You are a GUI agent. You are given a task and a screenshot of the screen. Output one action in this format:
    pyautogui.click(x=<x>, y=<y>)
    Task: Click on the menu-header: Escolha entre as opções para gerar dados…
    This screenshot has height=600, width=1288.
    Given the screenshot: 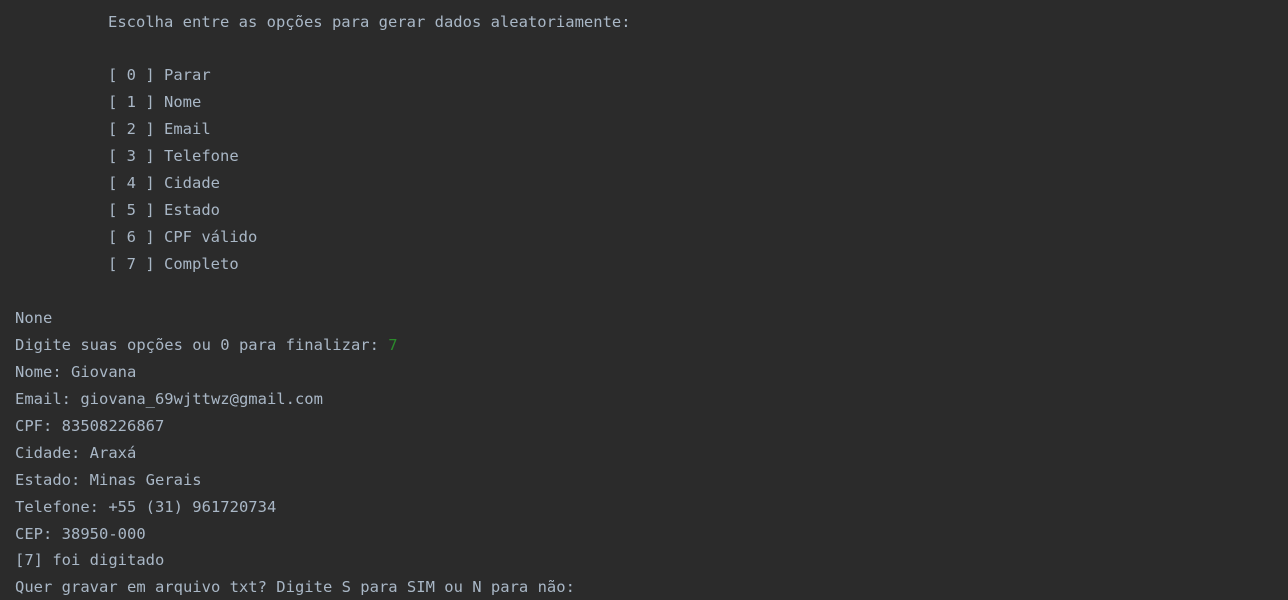 What is the action you would take?
    pyautogui.click(x=369, y=22)
    